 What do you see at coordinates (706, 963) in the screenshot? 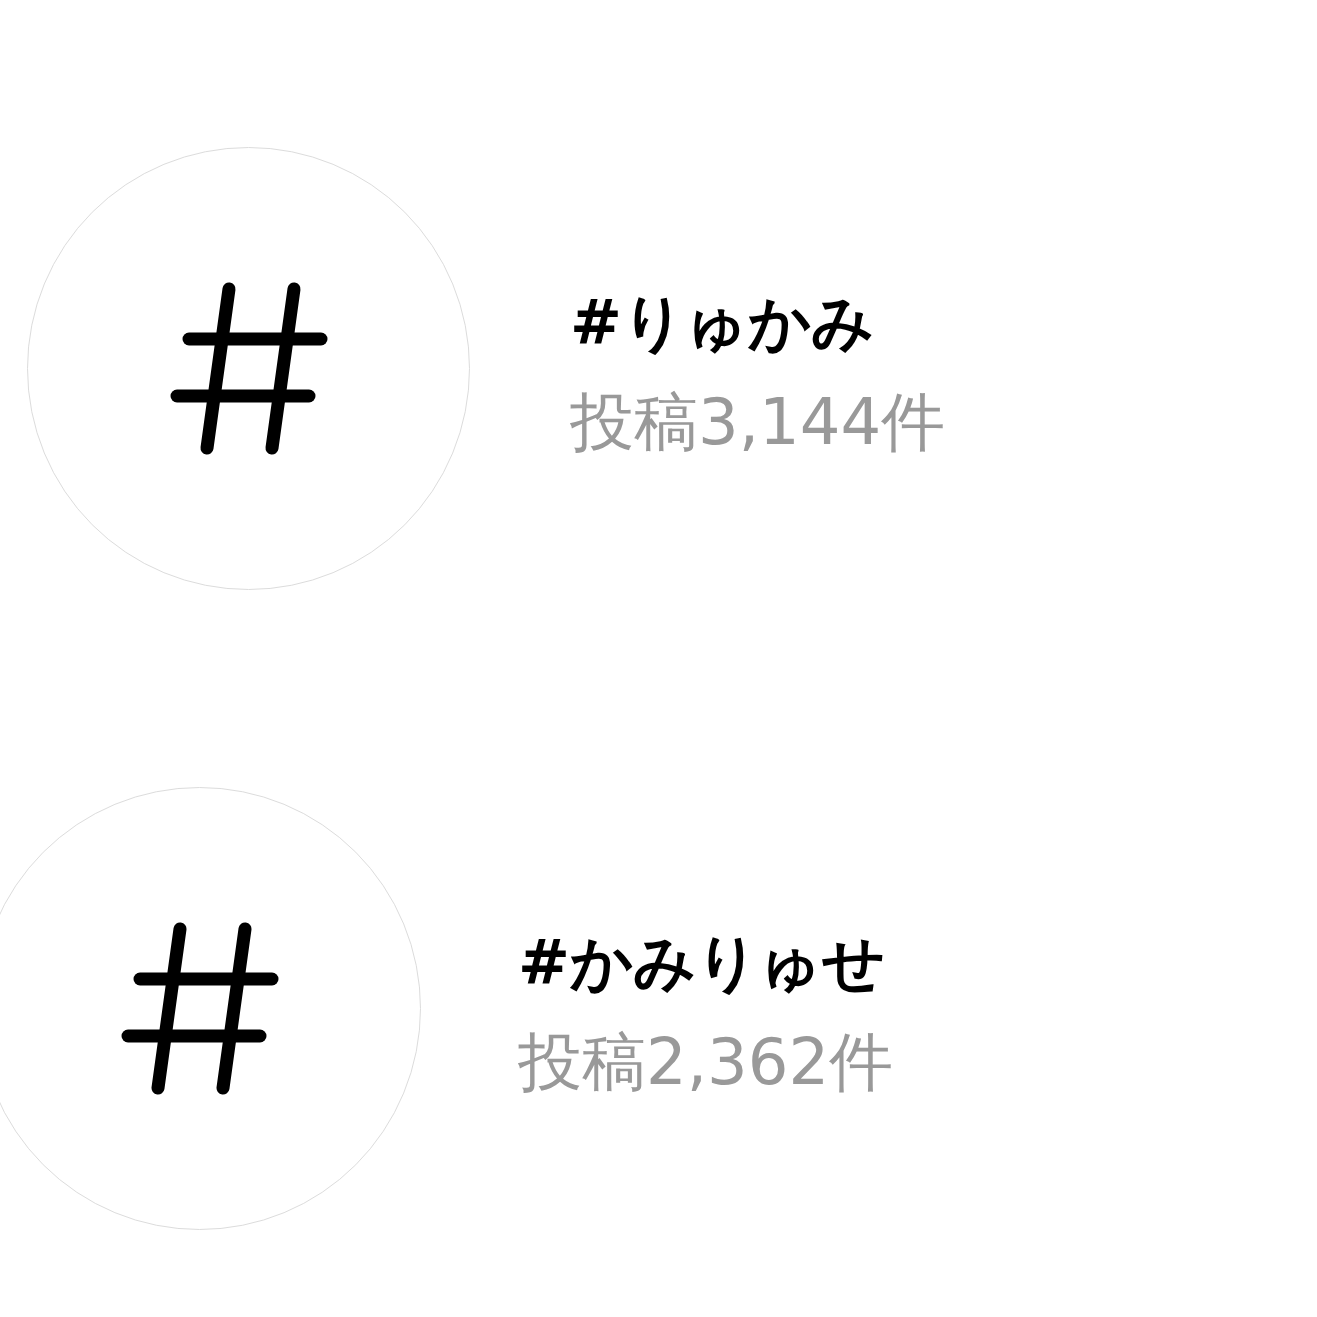
I see `hashtag-name: #かみりゅせ` at bounding box center [706, 963].